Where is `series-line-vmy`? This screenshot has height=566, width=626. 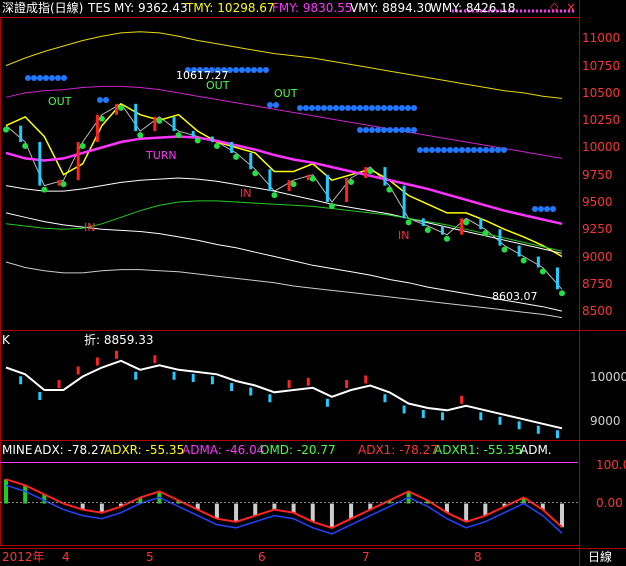 series-line-vmy is located at coordinates (284, 215).